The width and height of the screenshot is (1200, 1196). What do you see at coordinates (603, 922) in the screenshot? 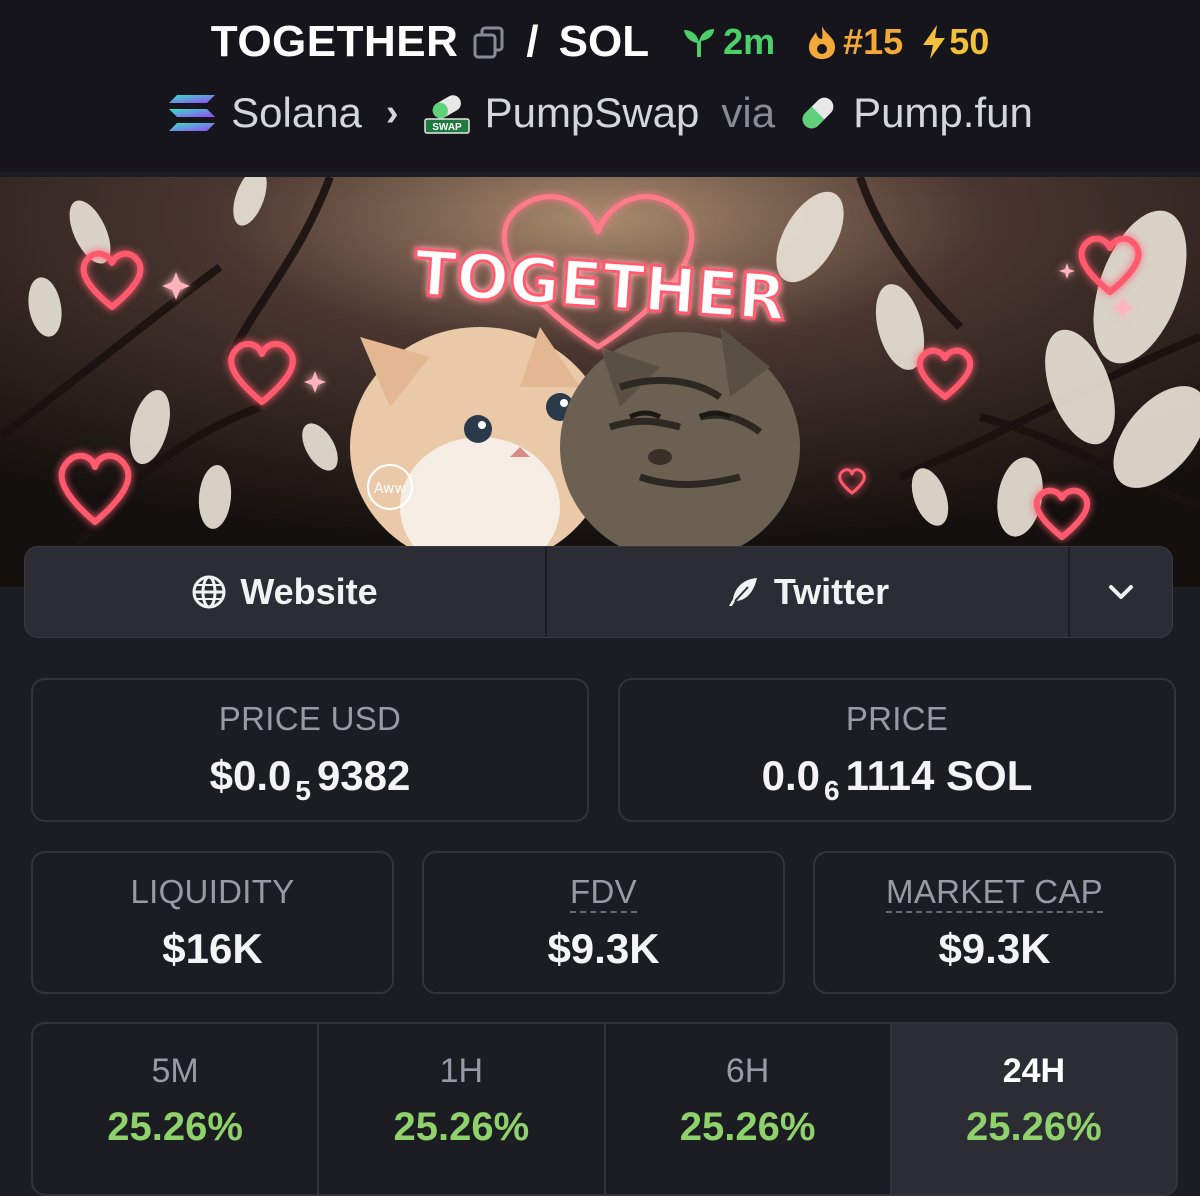
I see `fdv-card: FDV $9.3K` at bounding box center [603, 922].